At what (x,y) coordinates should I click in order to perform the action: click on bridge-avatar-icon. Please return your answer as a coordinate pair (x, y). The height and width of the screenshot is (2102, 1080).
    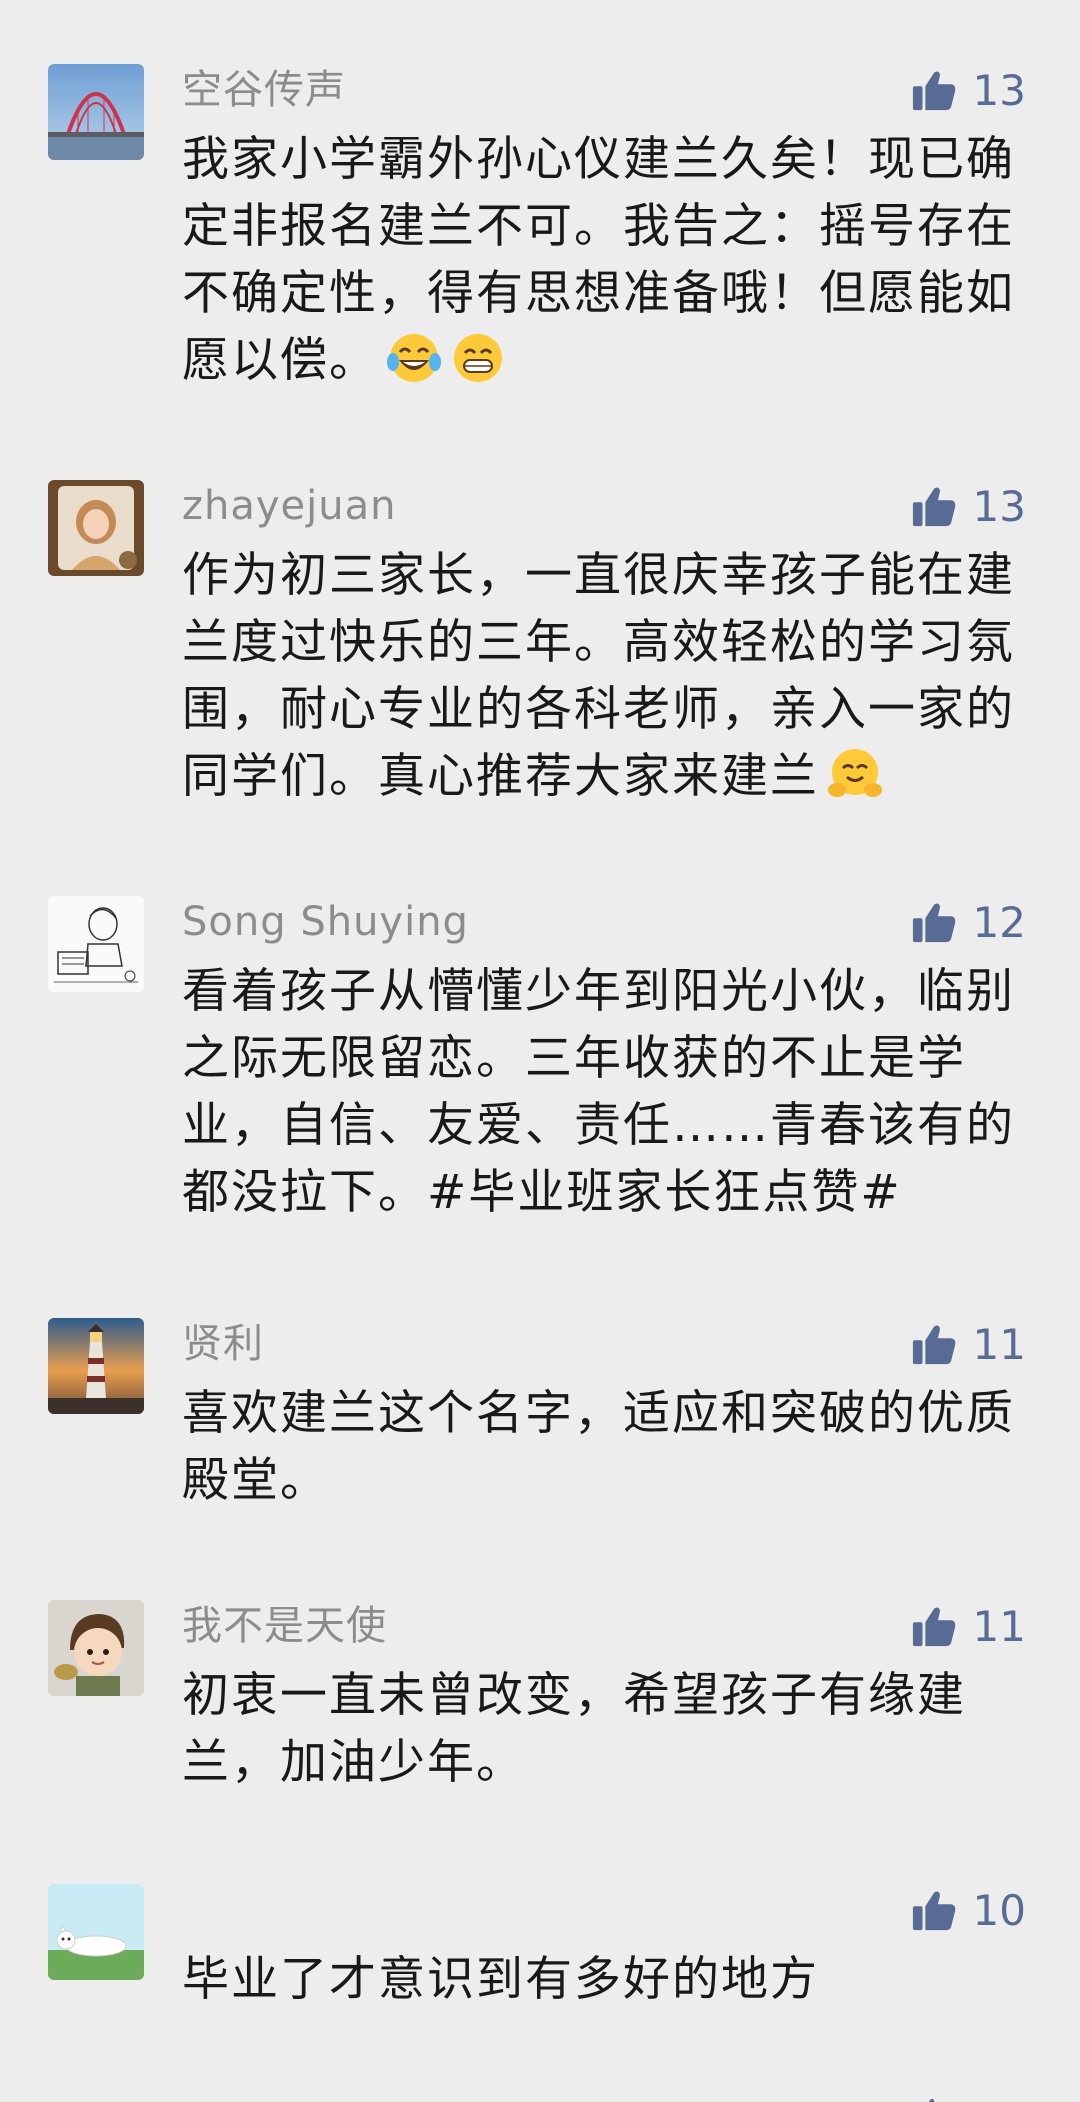
    Looking at the image, I should click on (96, 112).